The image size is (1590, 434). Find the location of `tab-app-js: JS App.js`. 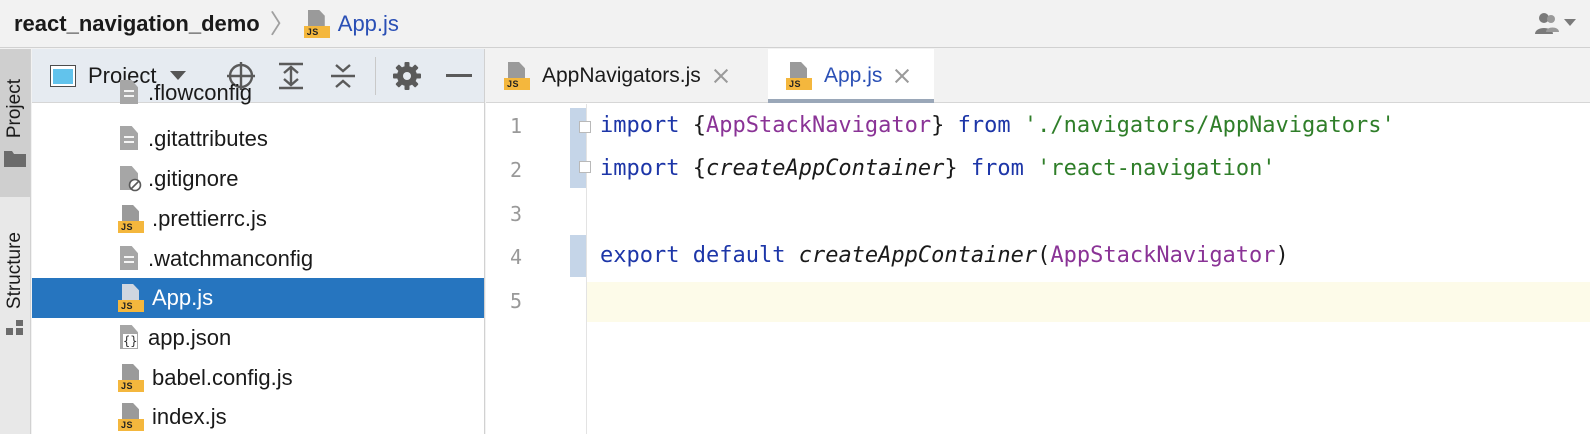

tab-app-js: JS App.js is located at coordinates (851, 76).